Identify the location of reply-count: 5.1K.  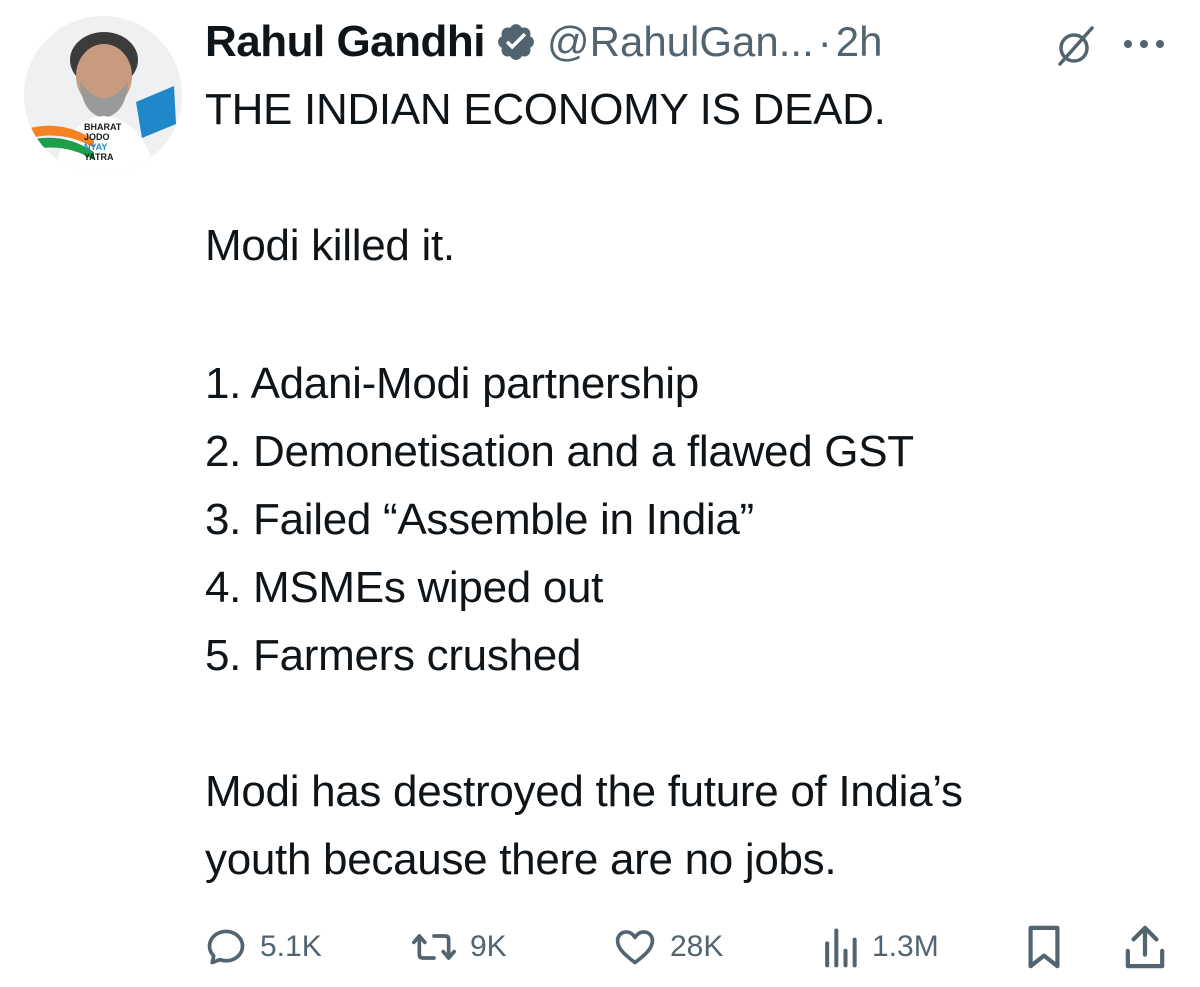
(291, 946).